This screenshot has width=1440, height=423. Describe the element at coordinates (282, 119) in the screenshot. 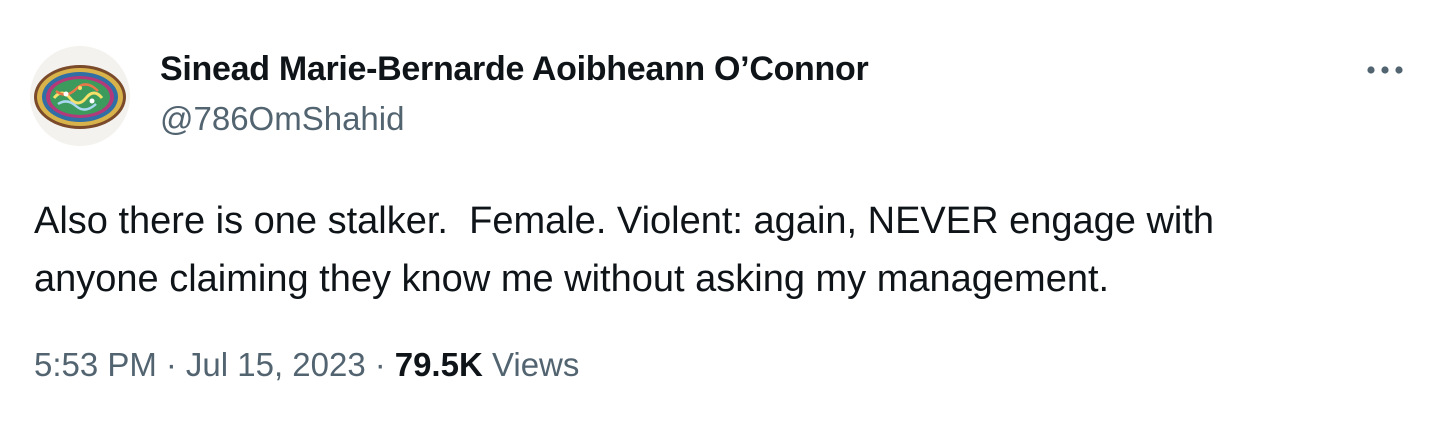

I see `user-handle: @786OmShahid` at that location.